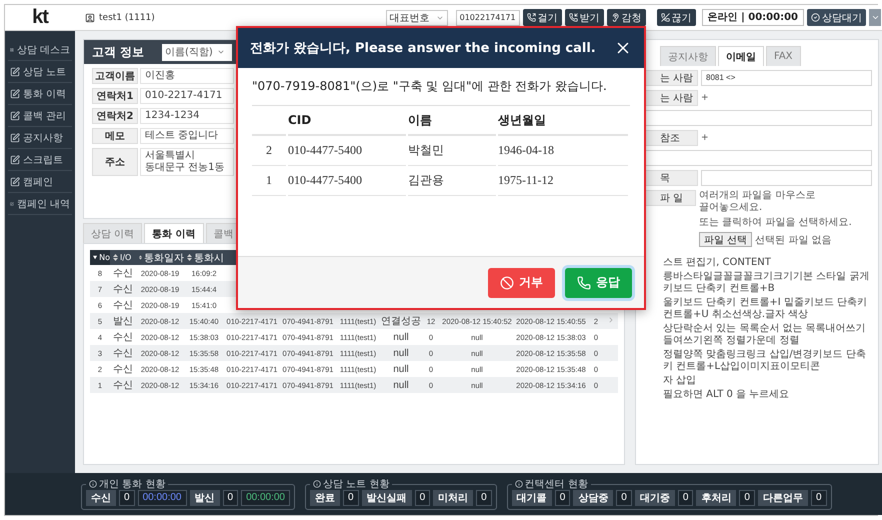 The height and width of the screenshot is (520, 882). Describe the element at coordinates (551, 484) in the screenshot. I see `group-title: 컨택센터 현황` at that location.